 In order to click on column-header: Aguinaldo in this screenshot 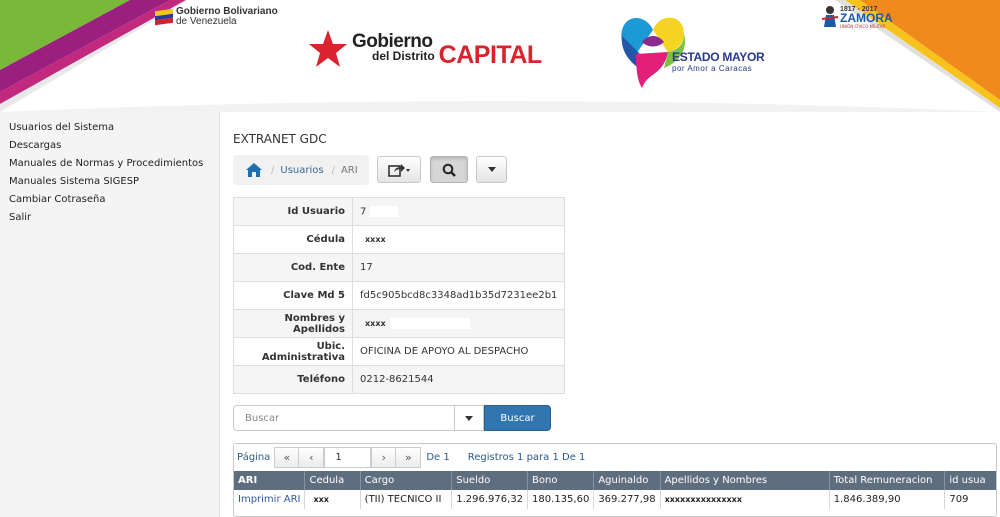, I will do `click(627, 480)`.